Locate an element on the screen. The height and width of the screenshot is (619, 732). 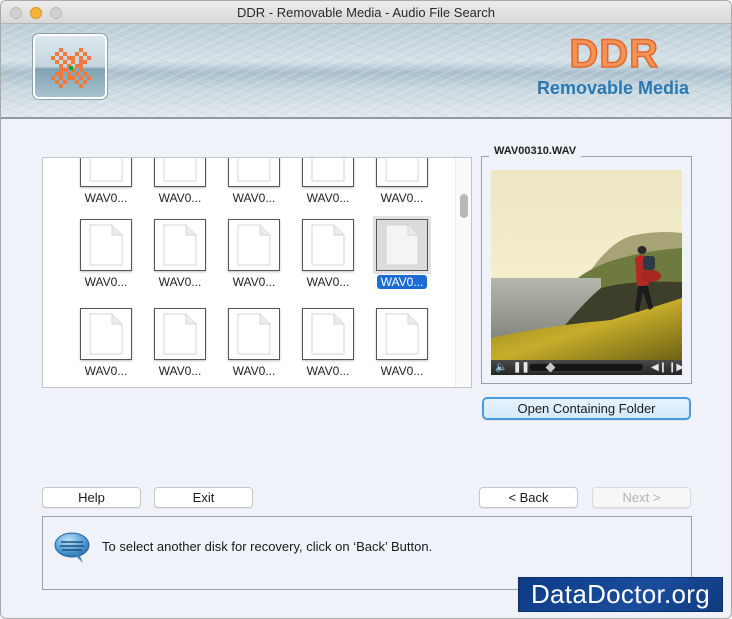
scrollbar-thumb is located at coordinates (464, 206).